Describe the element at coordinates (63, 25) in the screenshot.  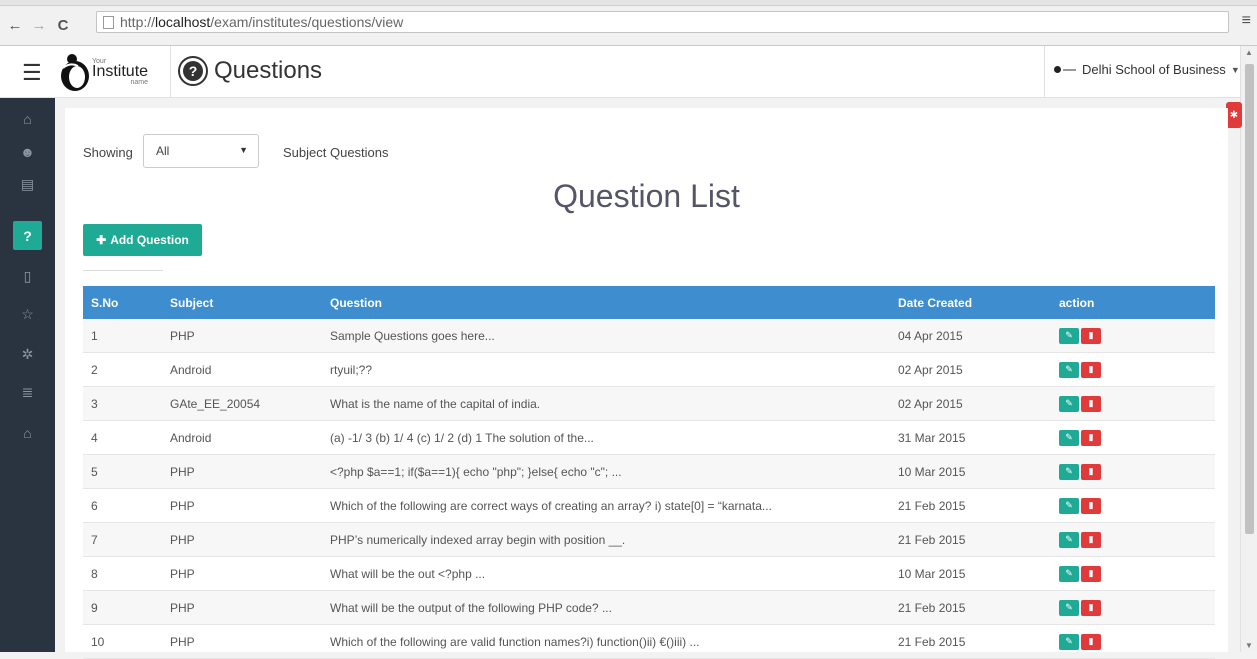
I see `reload-icon: C` at that location.